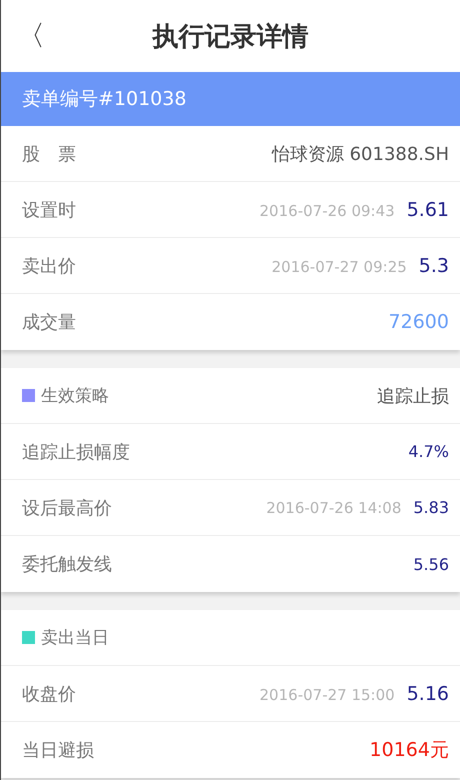 The image size is (460, 780). Describe the element at coordinates (427, 693) in the screenshot. I see `row-value: 5.16` at that location.